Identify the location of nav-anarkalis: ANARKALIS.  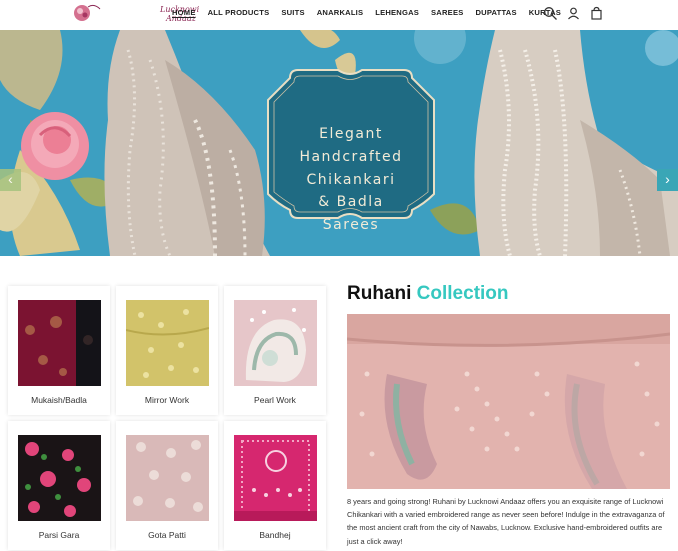
(340, 12).